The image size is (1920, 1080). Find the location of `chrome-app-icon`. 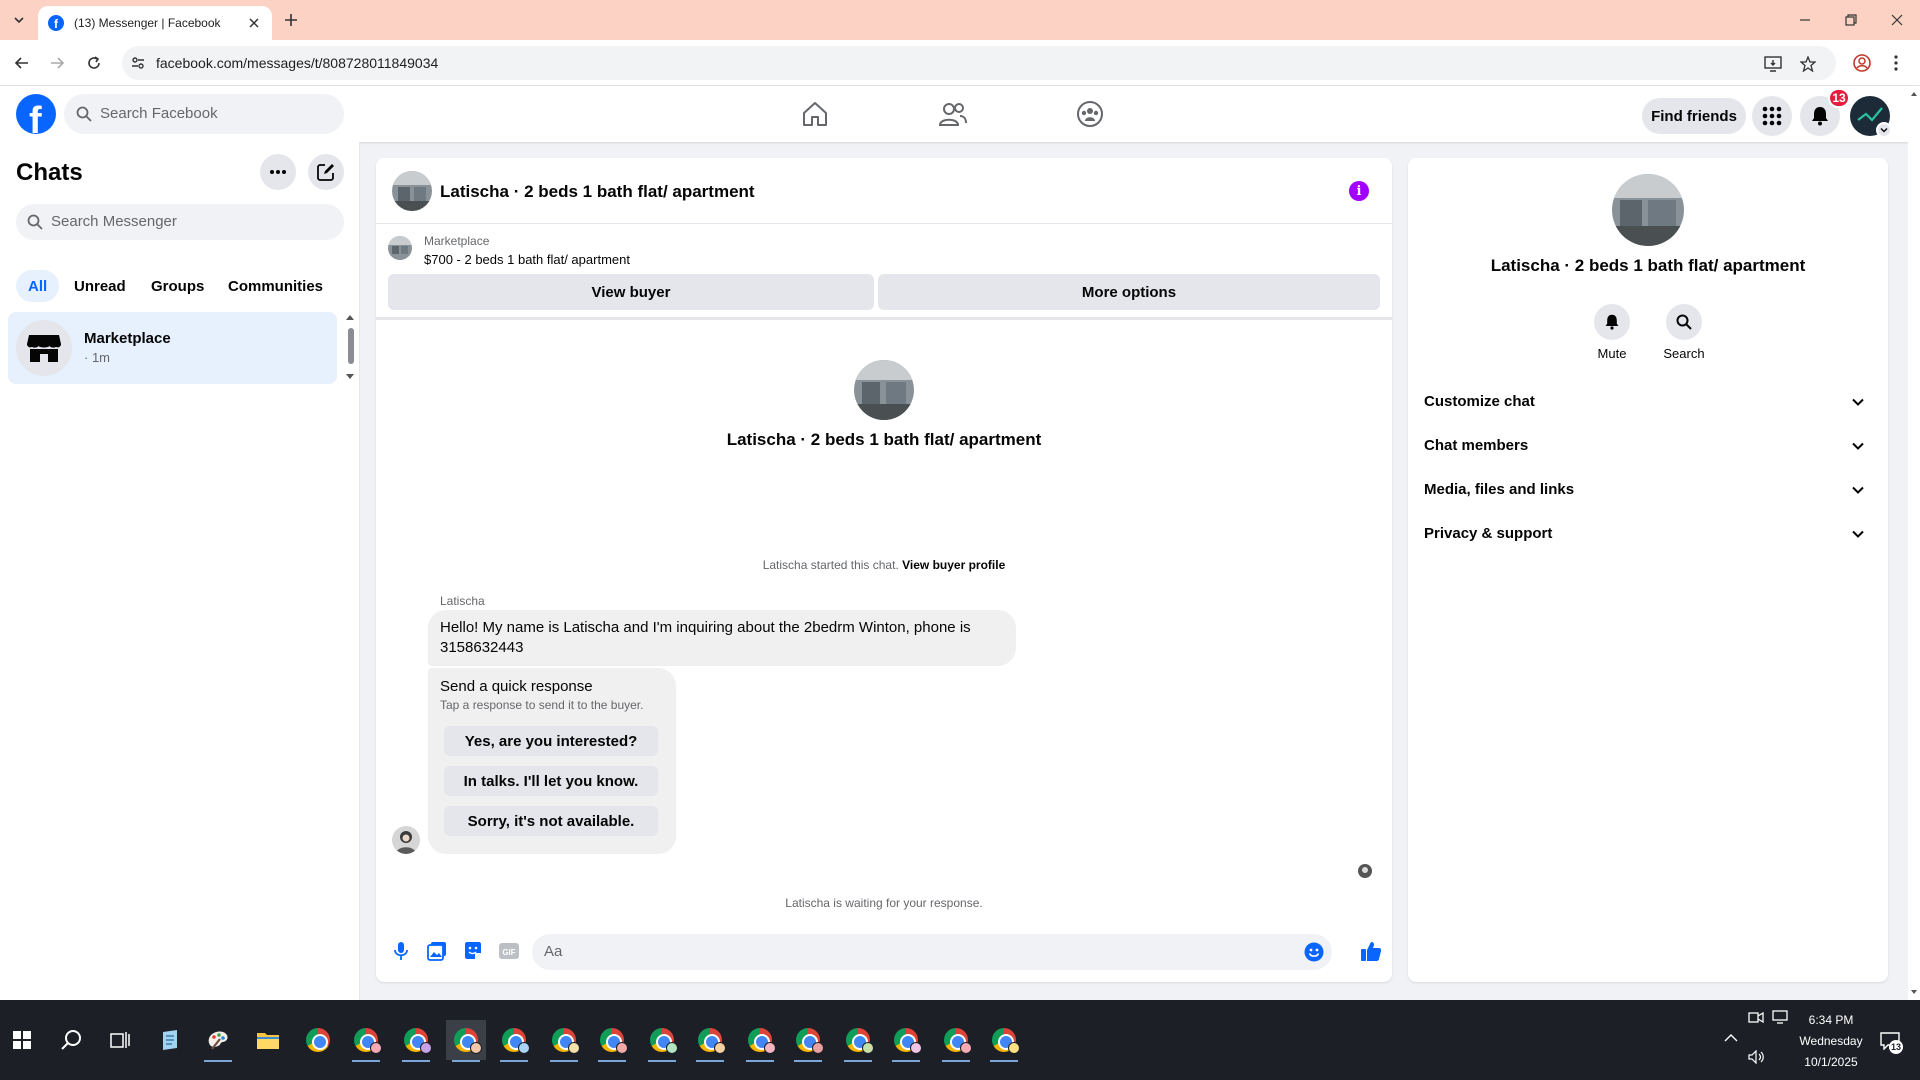

chrome-app-icon is located at coordinates (318, 1040).